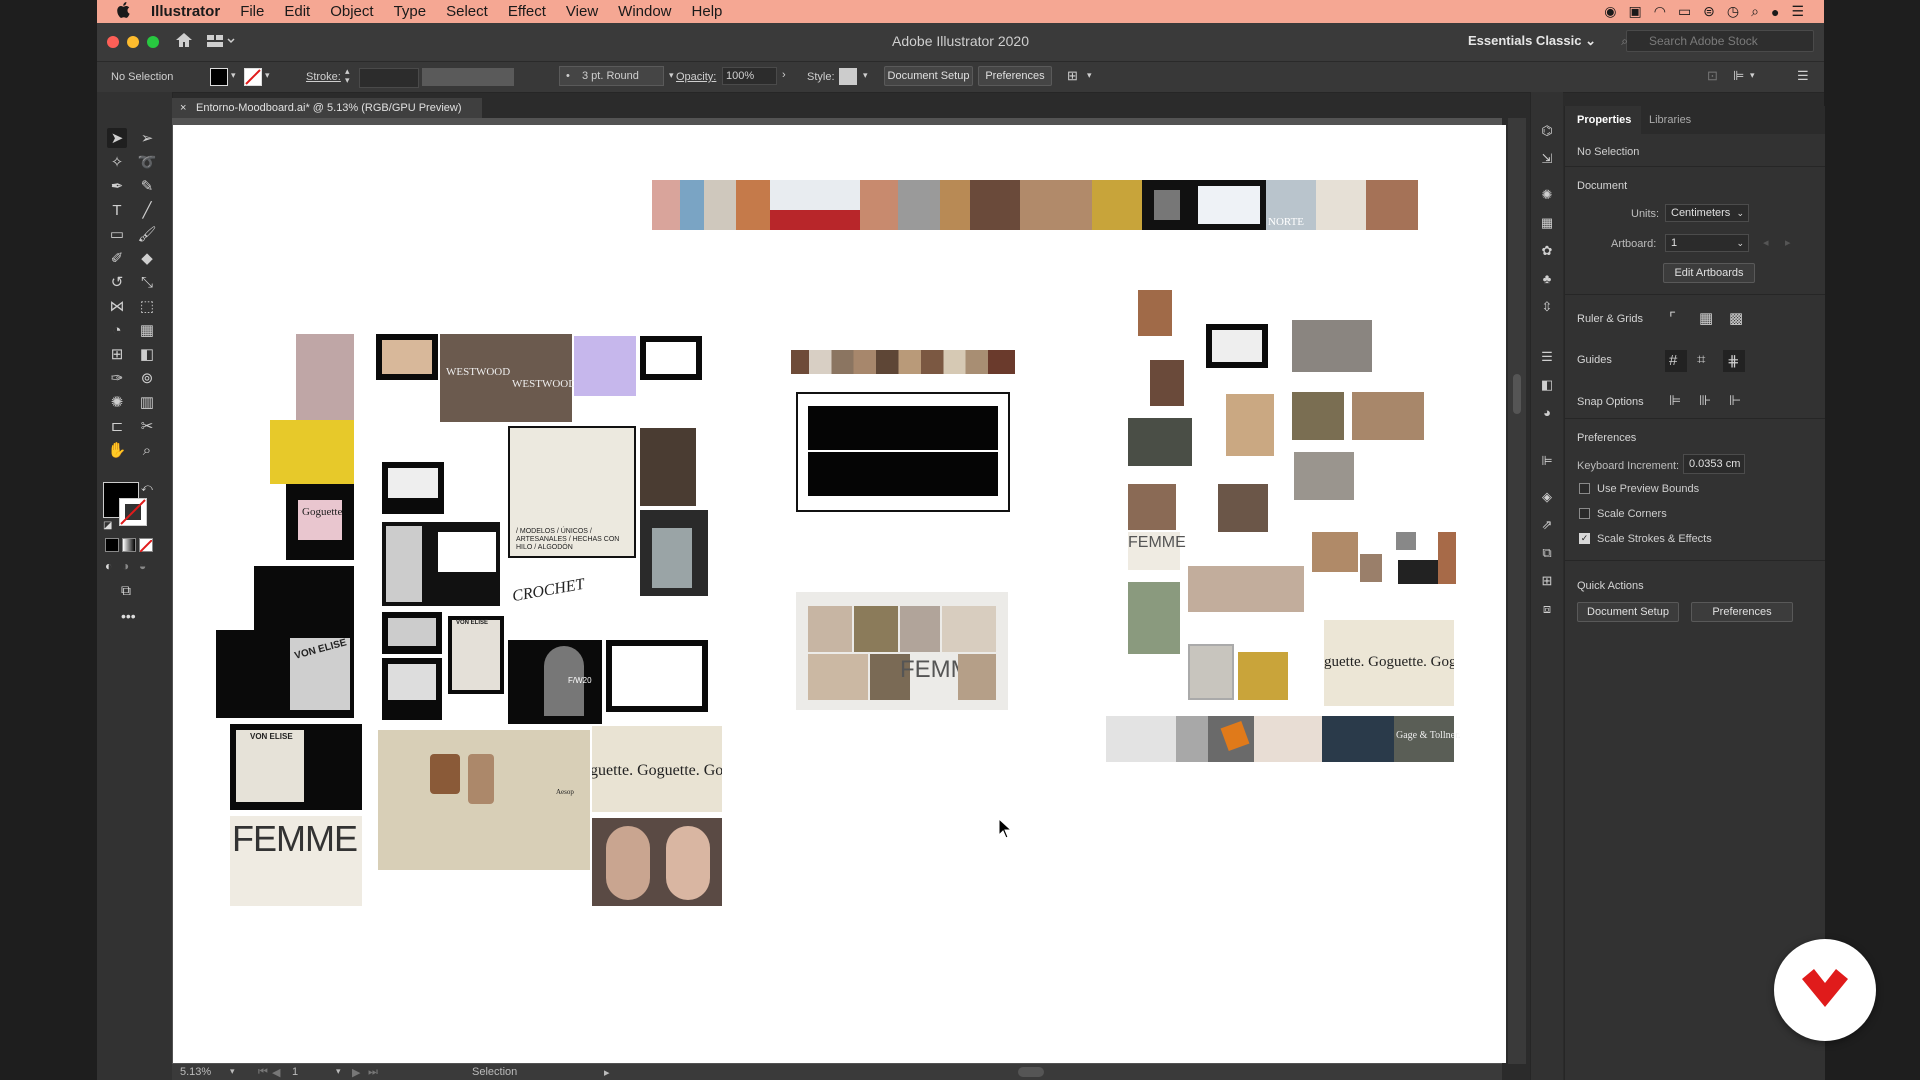  I want to click on symbol-sprayer-tool-icon: ✺, so click(117, 402).